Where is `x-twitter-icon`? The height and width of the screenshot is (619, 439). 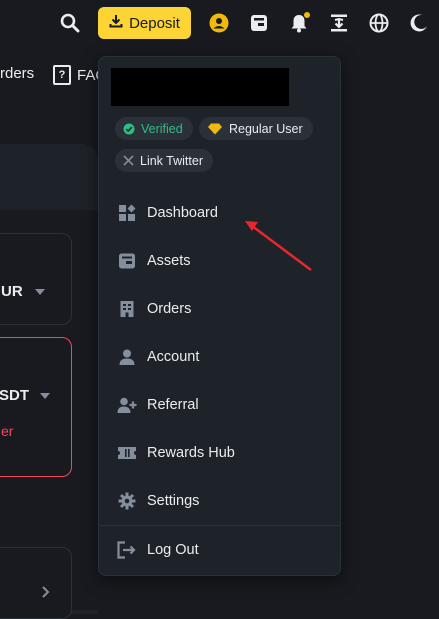 x-twitter-icon is located at coordinates (128, 160).